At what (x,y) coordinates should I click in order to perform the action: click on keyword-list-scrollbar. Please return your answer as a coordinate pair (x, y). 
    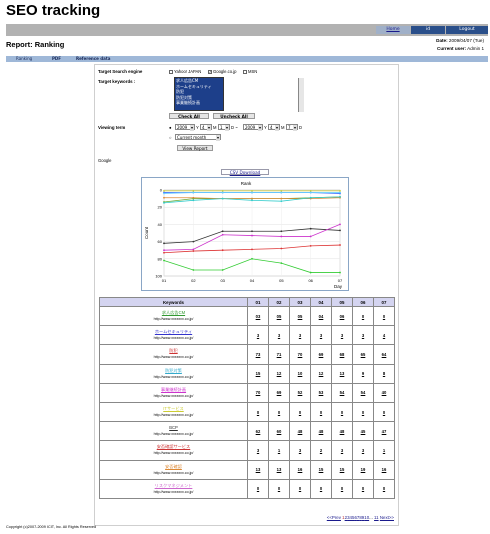
    Looking at the image, I should click on (301, 95).